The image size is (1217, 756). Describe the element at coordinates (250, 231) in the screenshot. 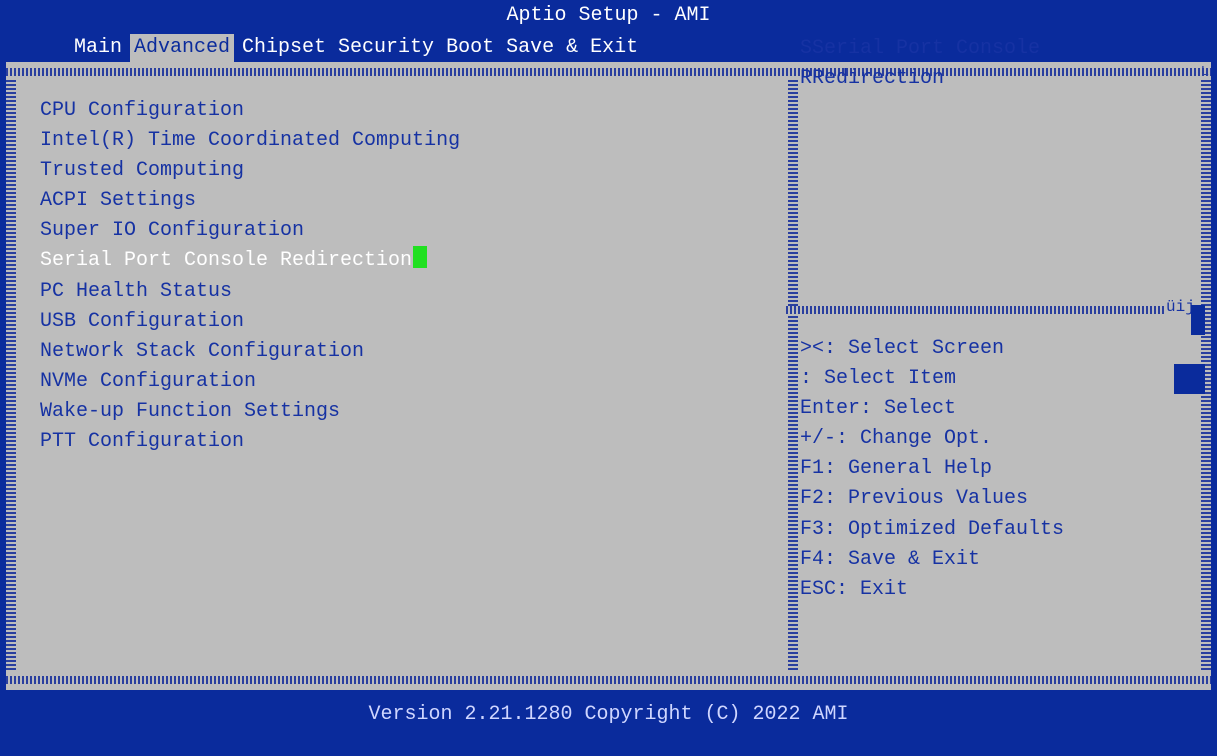

I see `menu-item-super-io: Super IO Configuration` at that location.